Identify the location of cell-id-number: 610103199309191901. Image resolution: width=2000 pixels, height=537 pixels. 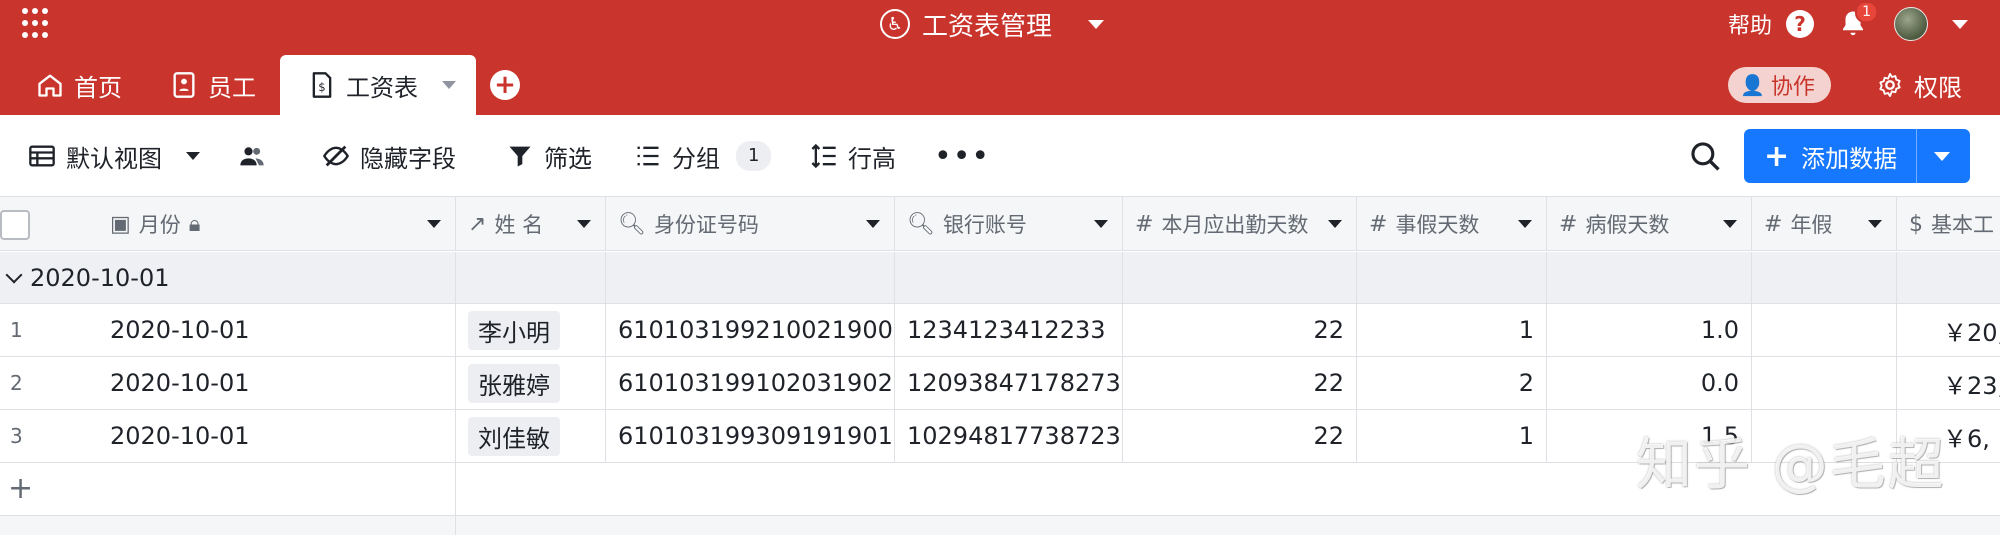
(750, 436).